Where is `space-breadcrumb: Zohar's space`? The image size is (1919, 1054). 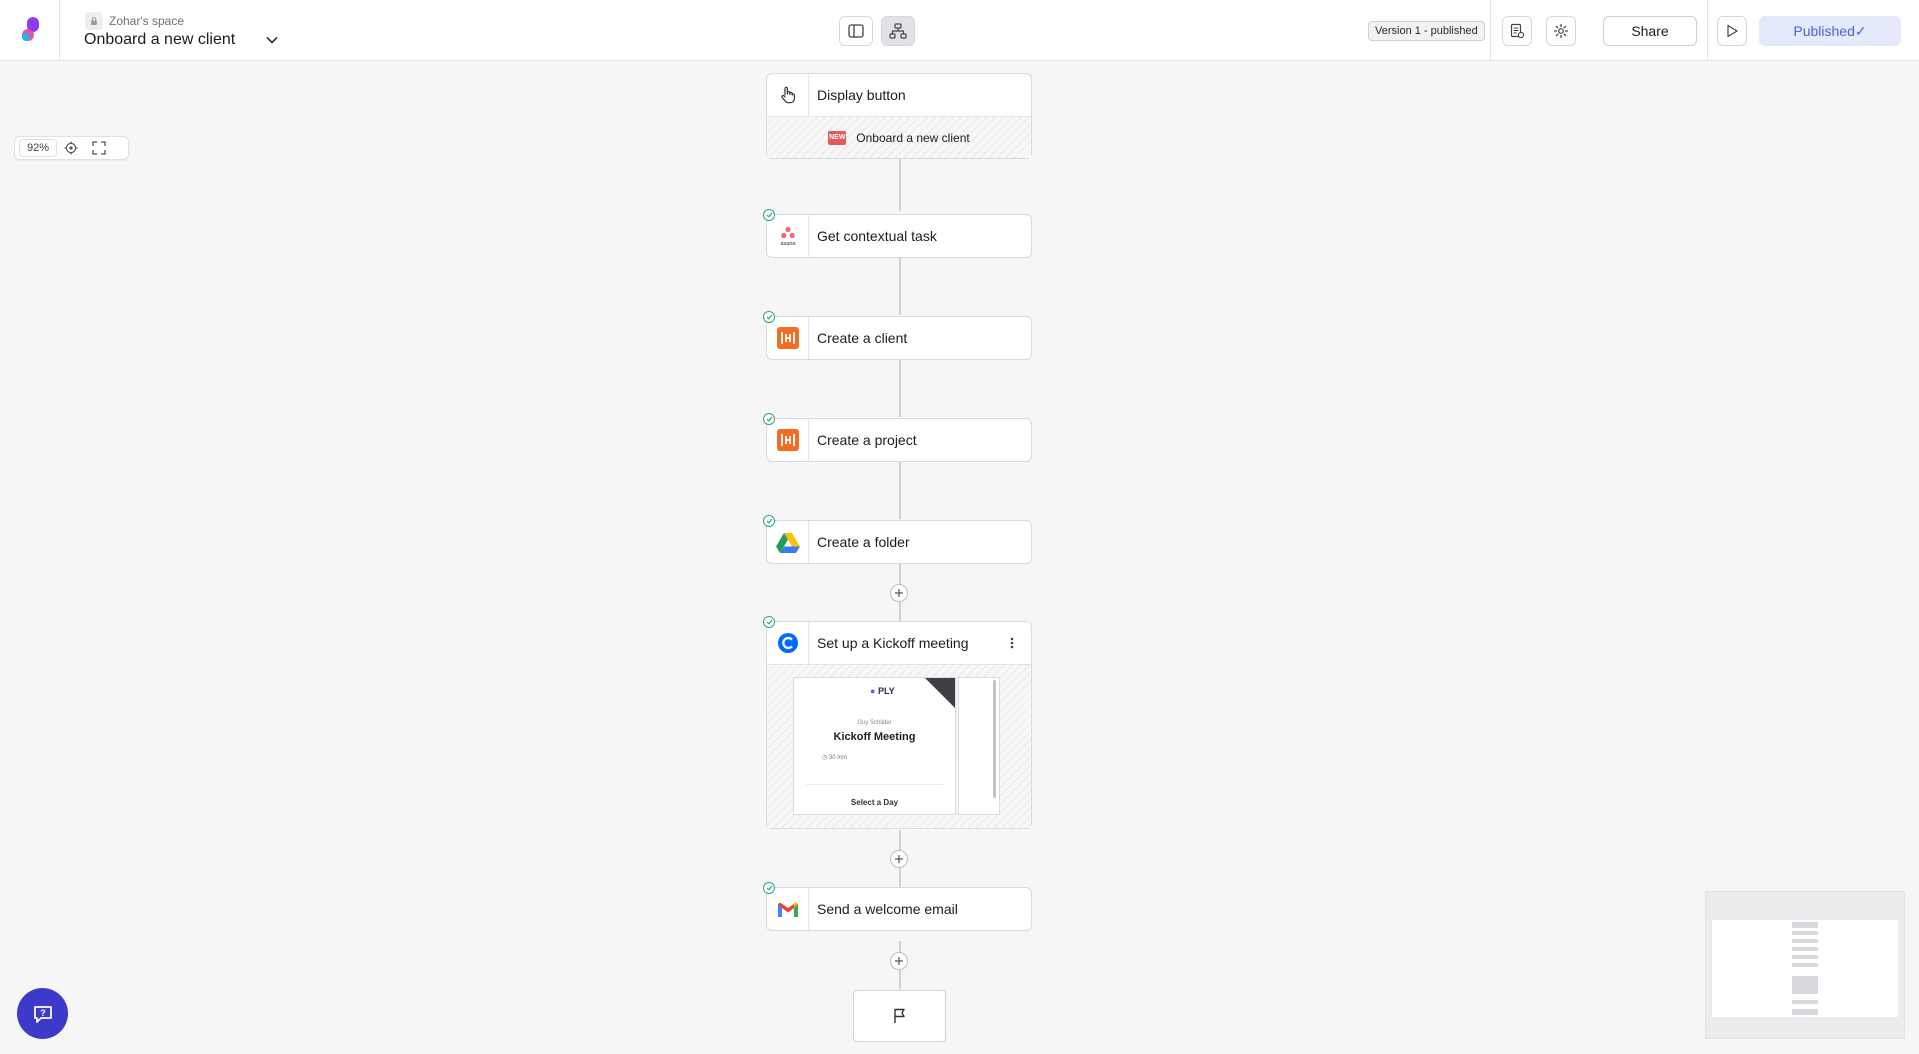 space-breadcrumb: Zohar's space is located at coordinates (134, 21).